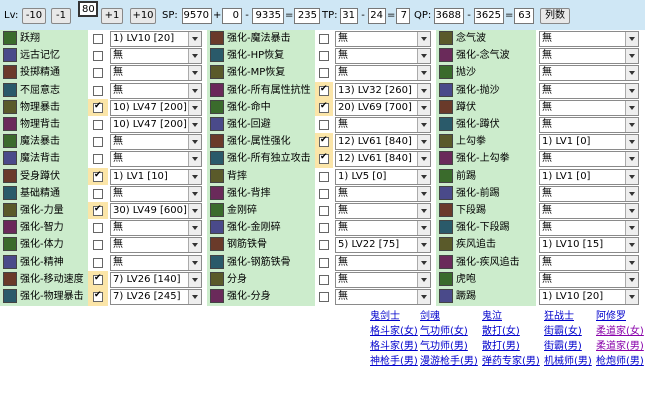  I want to click on class-link: 柔道家(男), so click(620, 344).